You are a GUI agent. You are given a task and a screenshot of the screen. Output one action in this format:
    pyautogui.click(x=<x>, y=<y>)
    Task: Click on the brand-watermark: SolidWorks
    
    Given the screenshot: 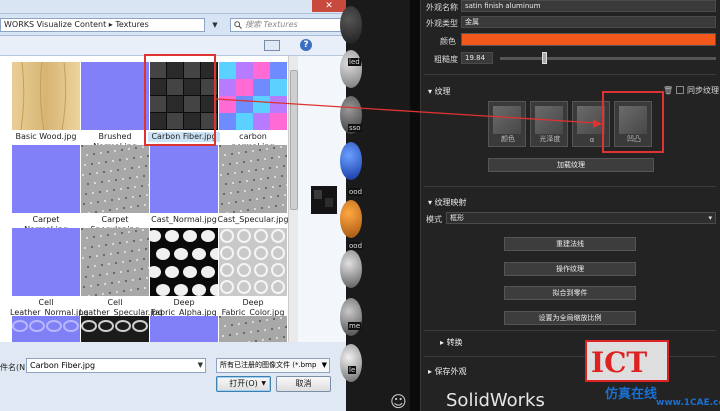 What is the action you would take?
    pyautogui.click(x=495, y=400)
    